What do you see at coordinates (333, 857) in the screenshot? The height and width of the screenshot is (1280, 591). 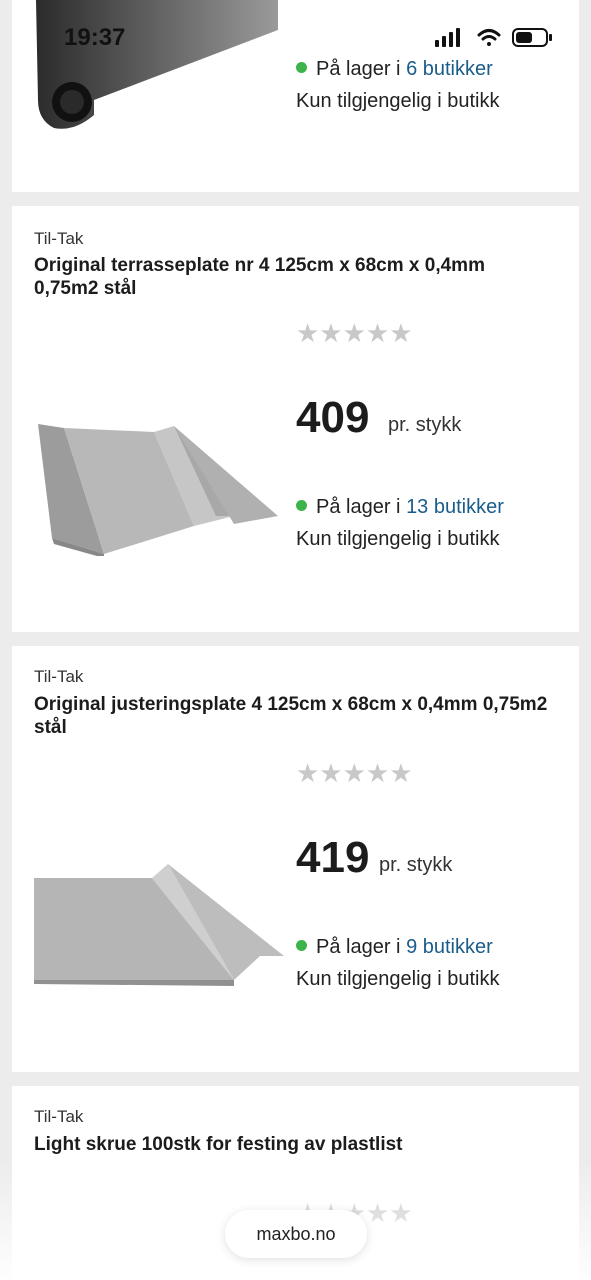 I see `product-price: 419` at bounding box center [333, 857].